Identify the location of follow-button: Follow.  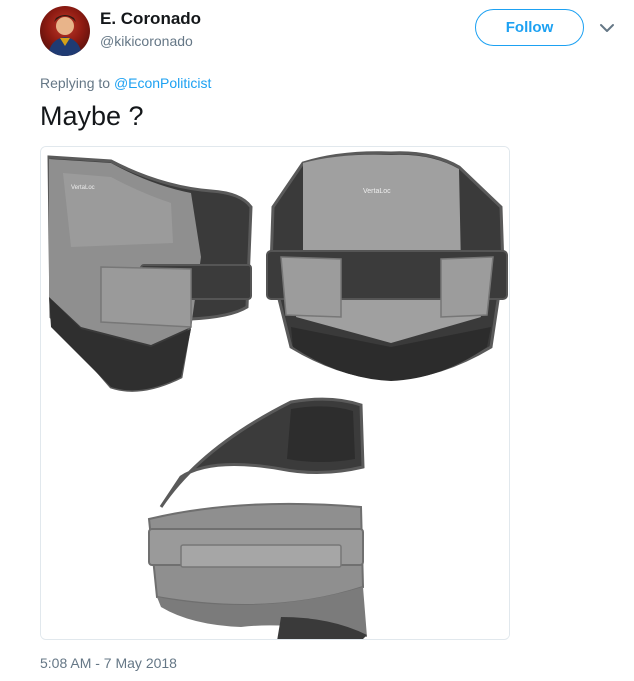
(529, 27).